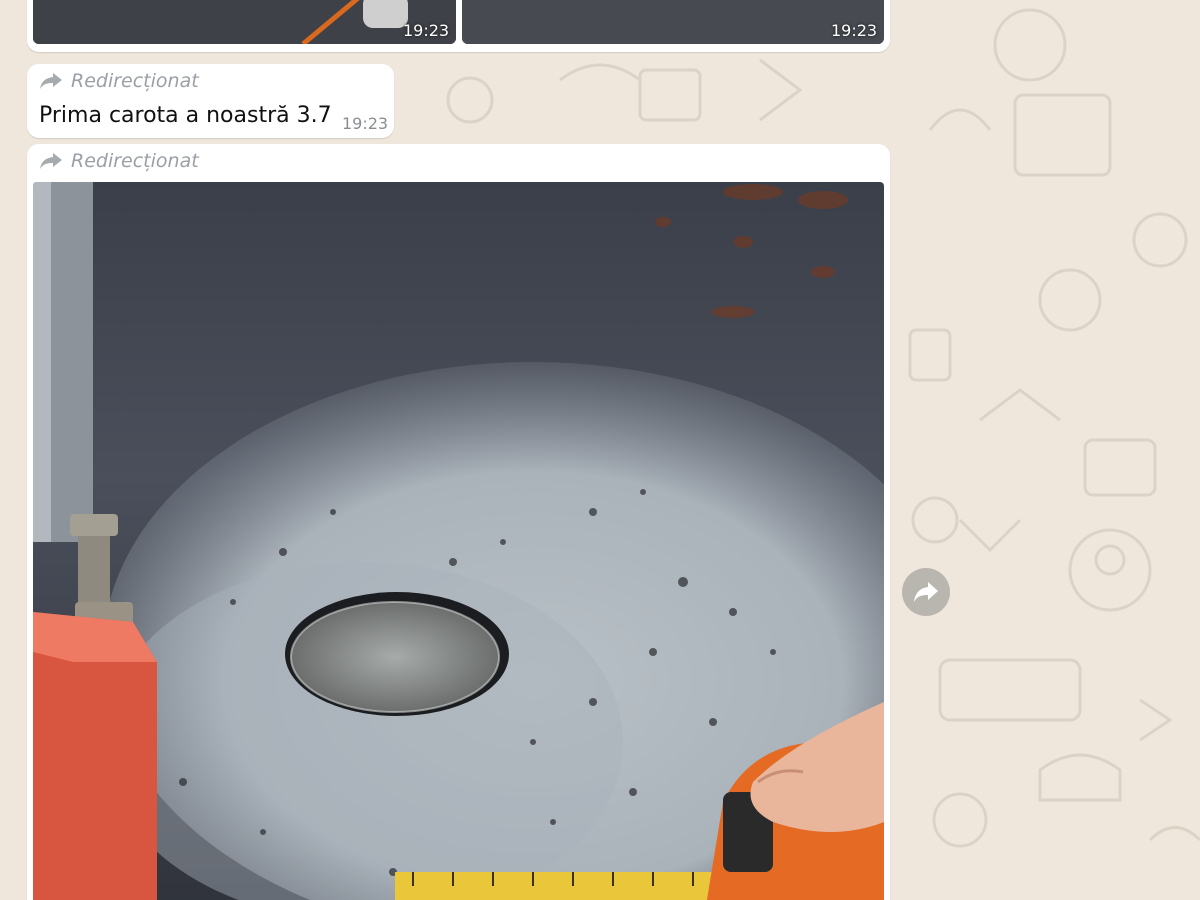  What do you see at coordinates (135, 81) in the screenshot?
I see `forwarded-label: Redirecționat` at bounding box center [135, 81].